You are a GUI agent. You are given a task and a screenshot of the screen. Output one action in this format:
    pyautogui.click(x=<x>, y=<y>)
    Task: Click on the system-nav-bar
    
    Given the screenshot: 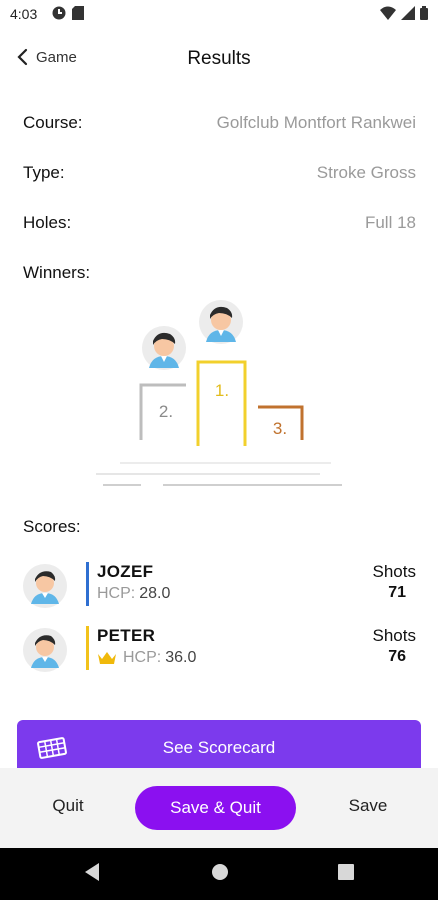 What is the action you would take?
    pyautogui.click(x=219, y=874)
    